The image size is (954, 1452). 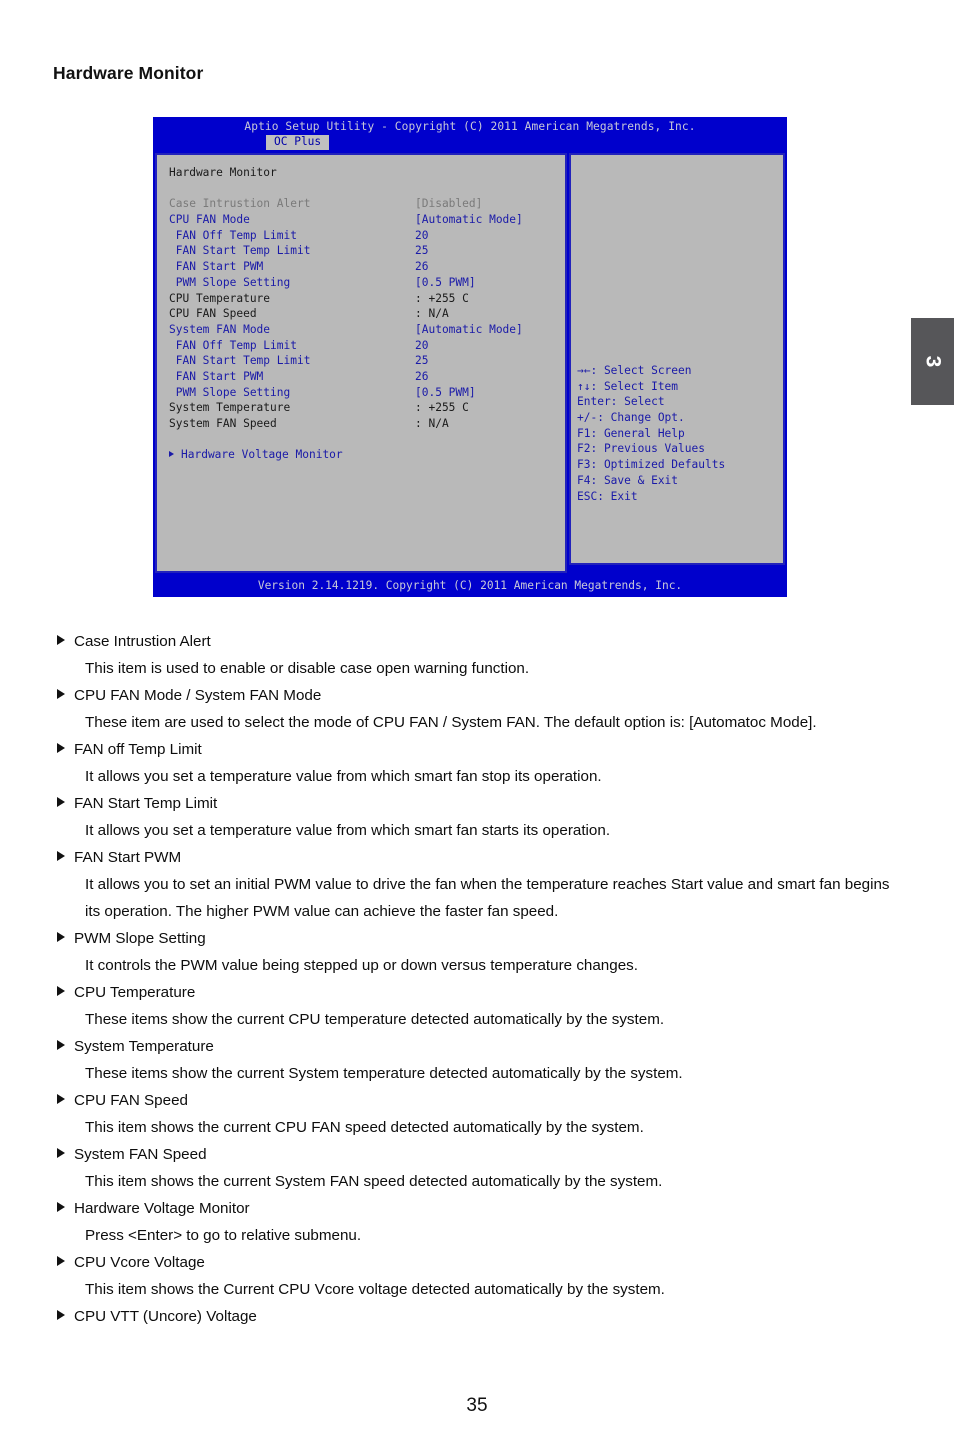 I want to click on setting-row: CPU FAN Mode [Automatic Mode], so click(x=367, y=220).